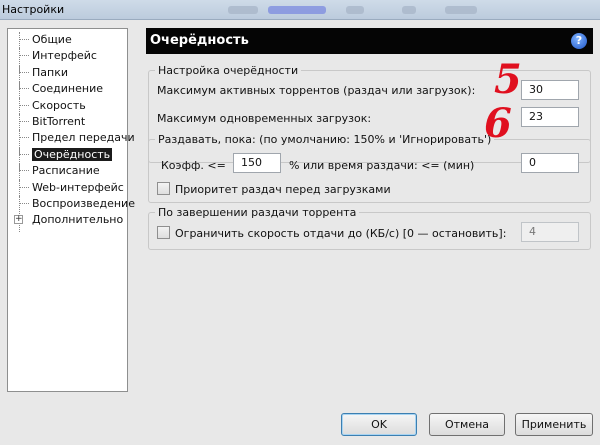 This screenshot has width=600, height=445. What do you see at coordinates (83, 138) in the screenshot?
I see `tree-item-label: Предел передачи` at bounding box center [83, 138].